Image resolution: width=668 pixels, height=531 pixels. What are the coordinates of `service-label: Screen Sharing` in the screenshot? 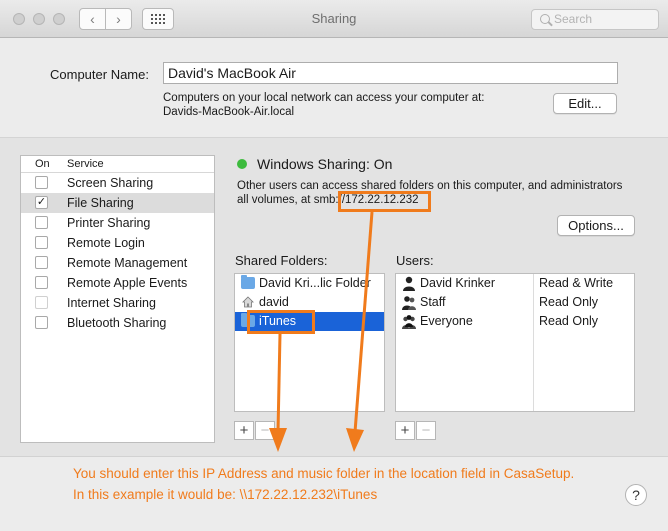 It's located at (110, 183).